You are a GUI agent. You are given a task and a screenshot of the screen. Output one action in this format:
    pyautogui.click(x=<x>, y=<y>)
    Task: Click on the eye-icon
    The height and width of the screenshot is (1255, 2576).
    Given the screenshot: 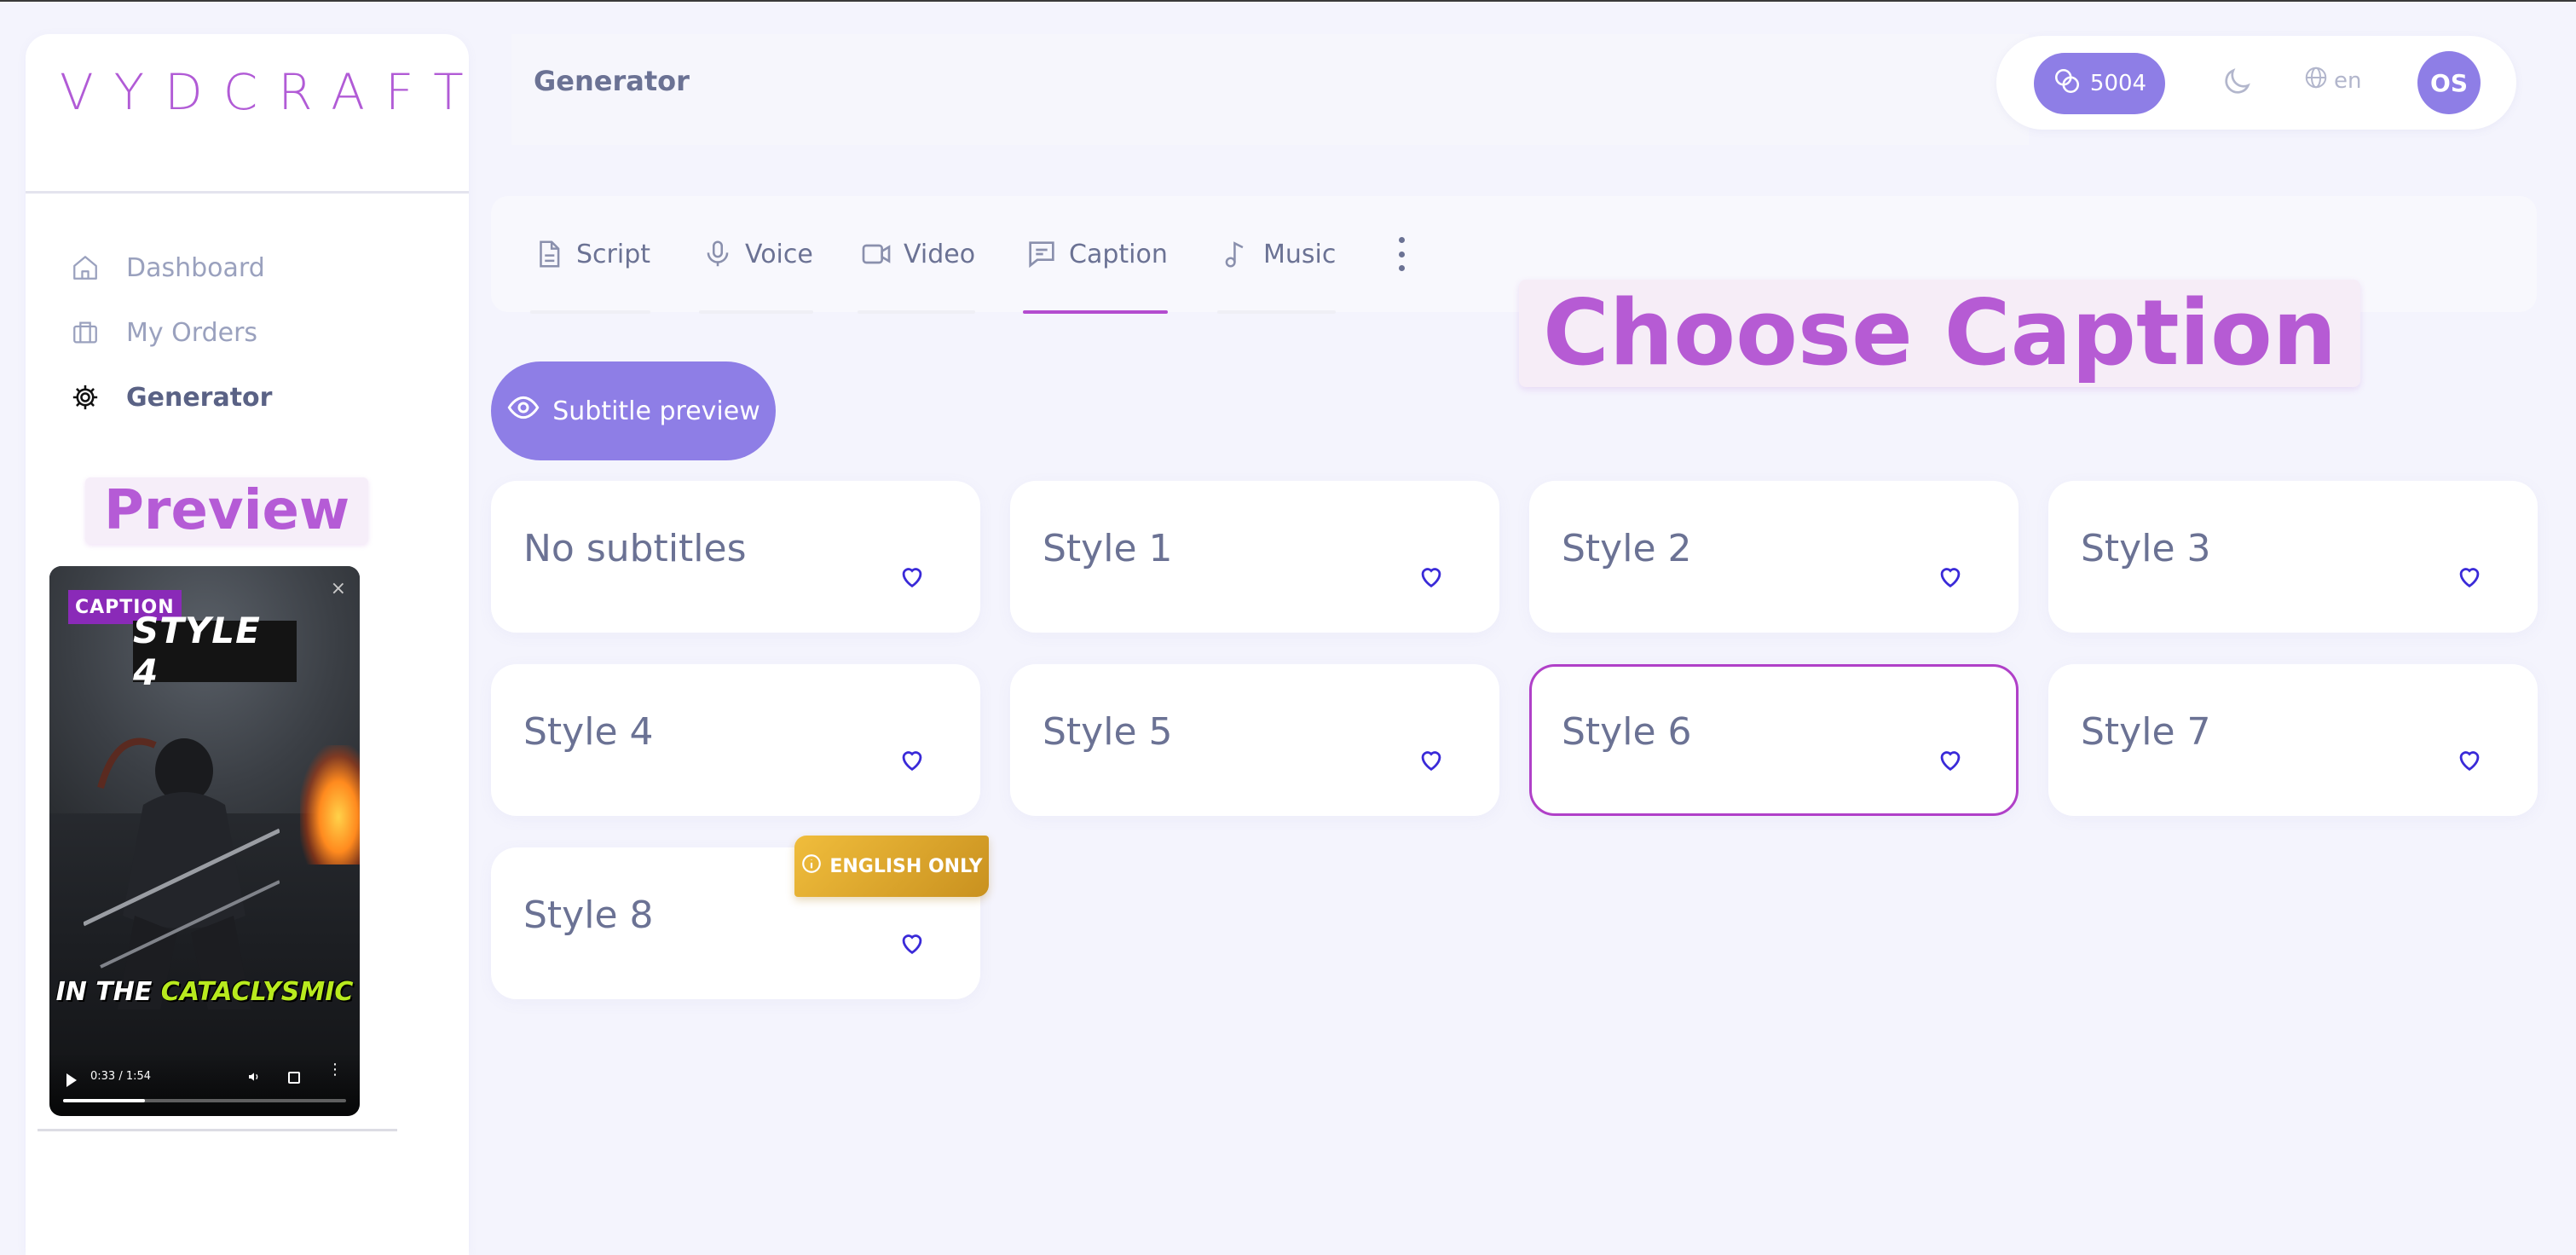 What is the action you would take?
    pyautogui.click(x=523, y=410)
    